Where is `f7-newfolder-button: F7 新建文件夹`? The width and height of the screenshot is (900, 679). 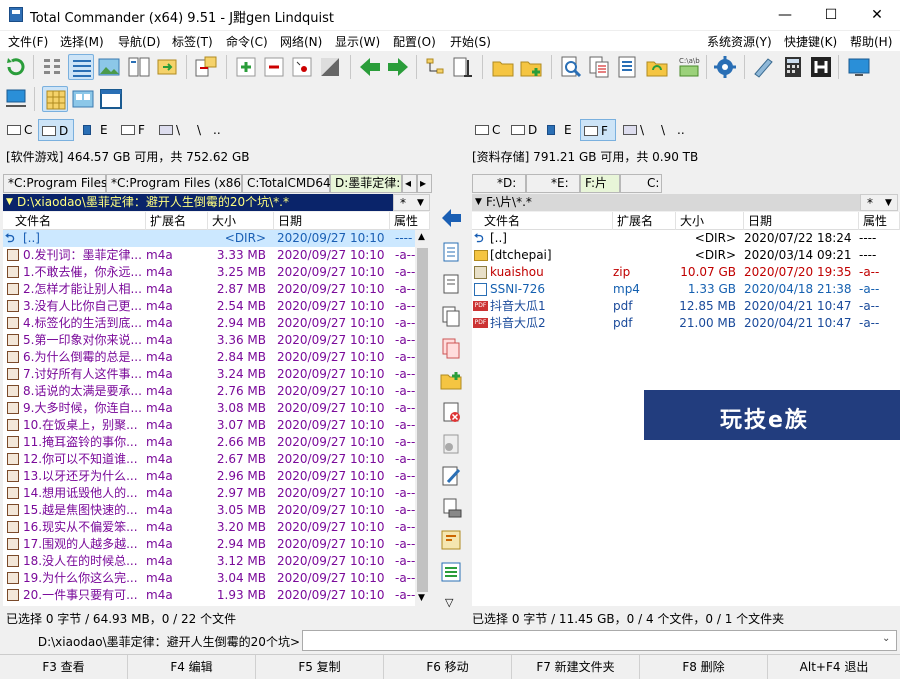 f7-newfolder-button: F7 新建文件夹 is located at coordinates (576, 667).